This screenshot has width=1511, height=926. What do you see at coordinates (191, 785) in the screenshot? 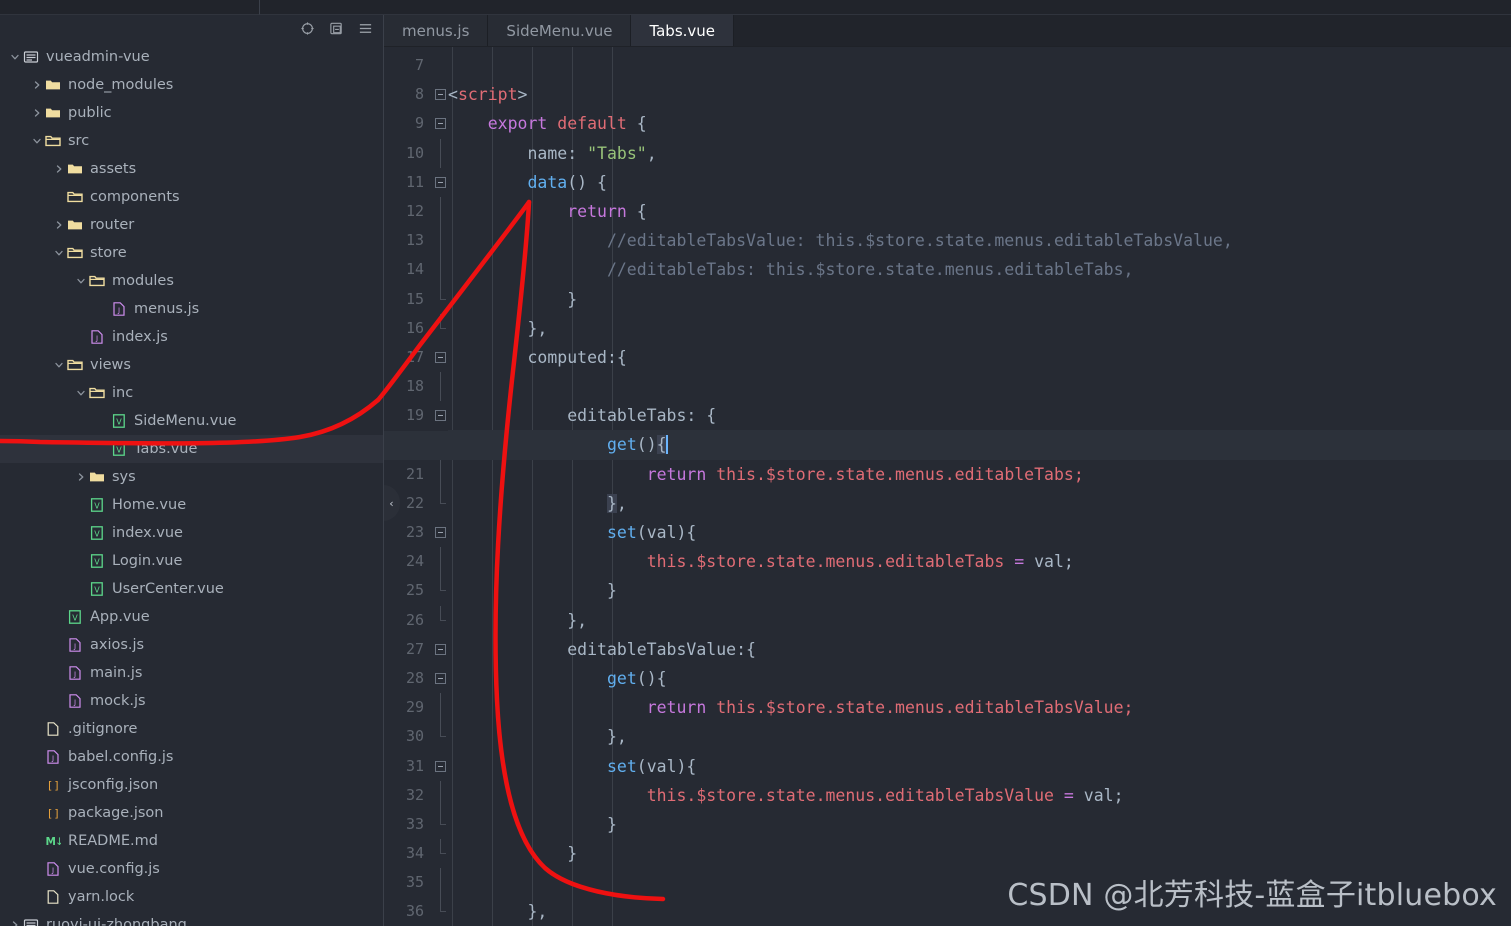
I see `tree-item-jsconfig-json: [] jsconfig.json` at bounding box center [191, 785].